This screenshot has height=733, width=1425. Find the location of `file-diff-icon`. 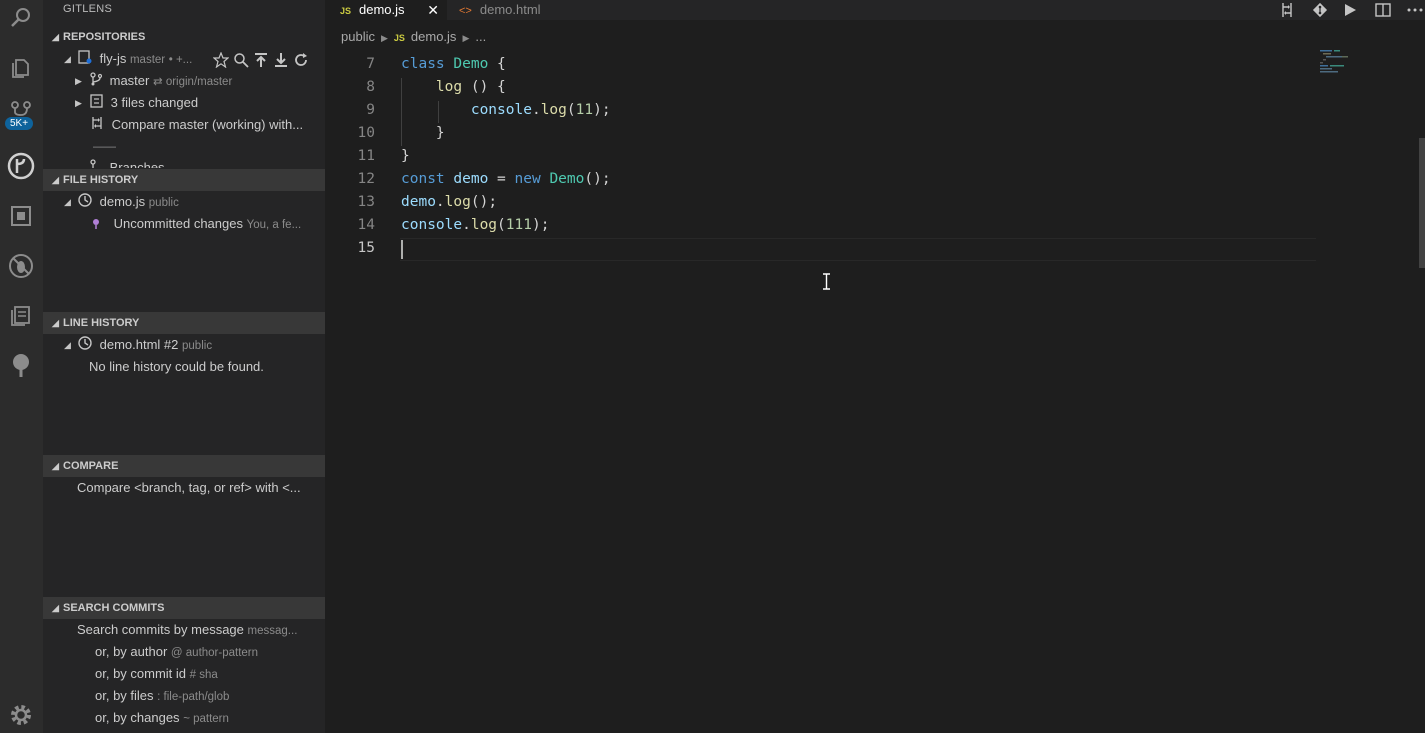

file-diff-icon is located at coordinates (96, 104).